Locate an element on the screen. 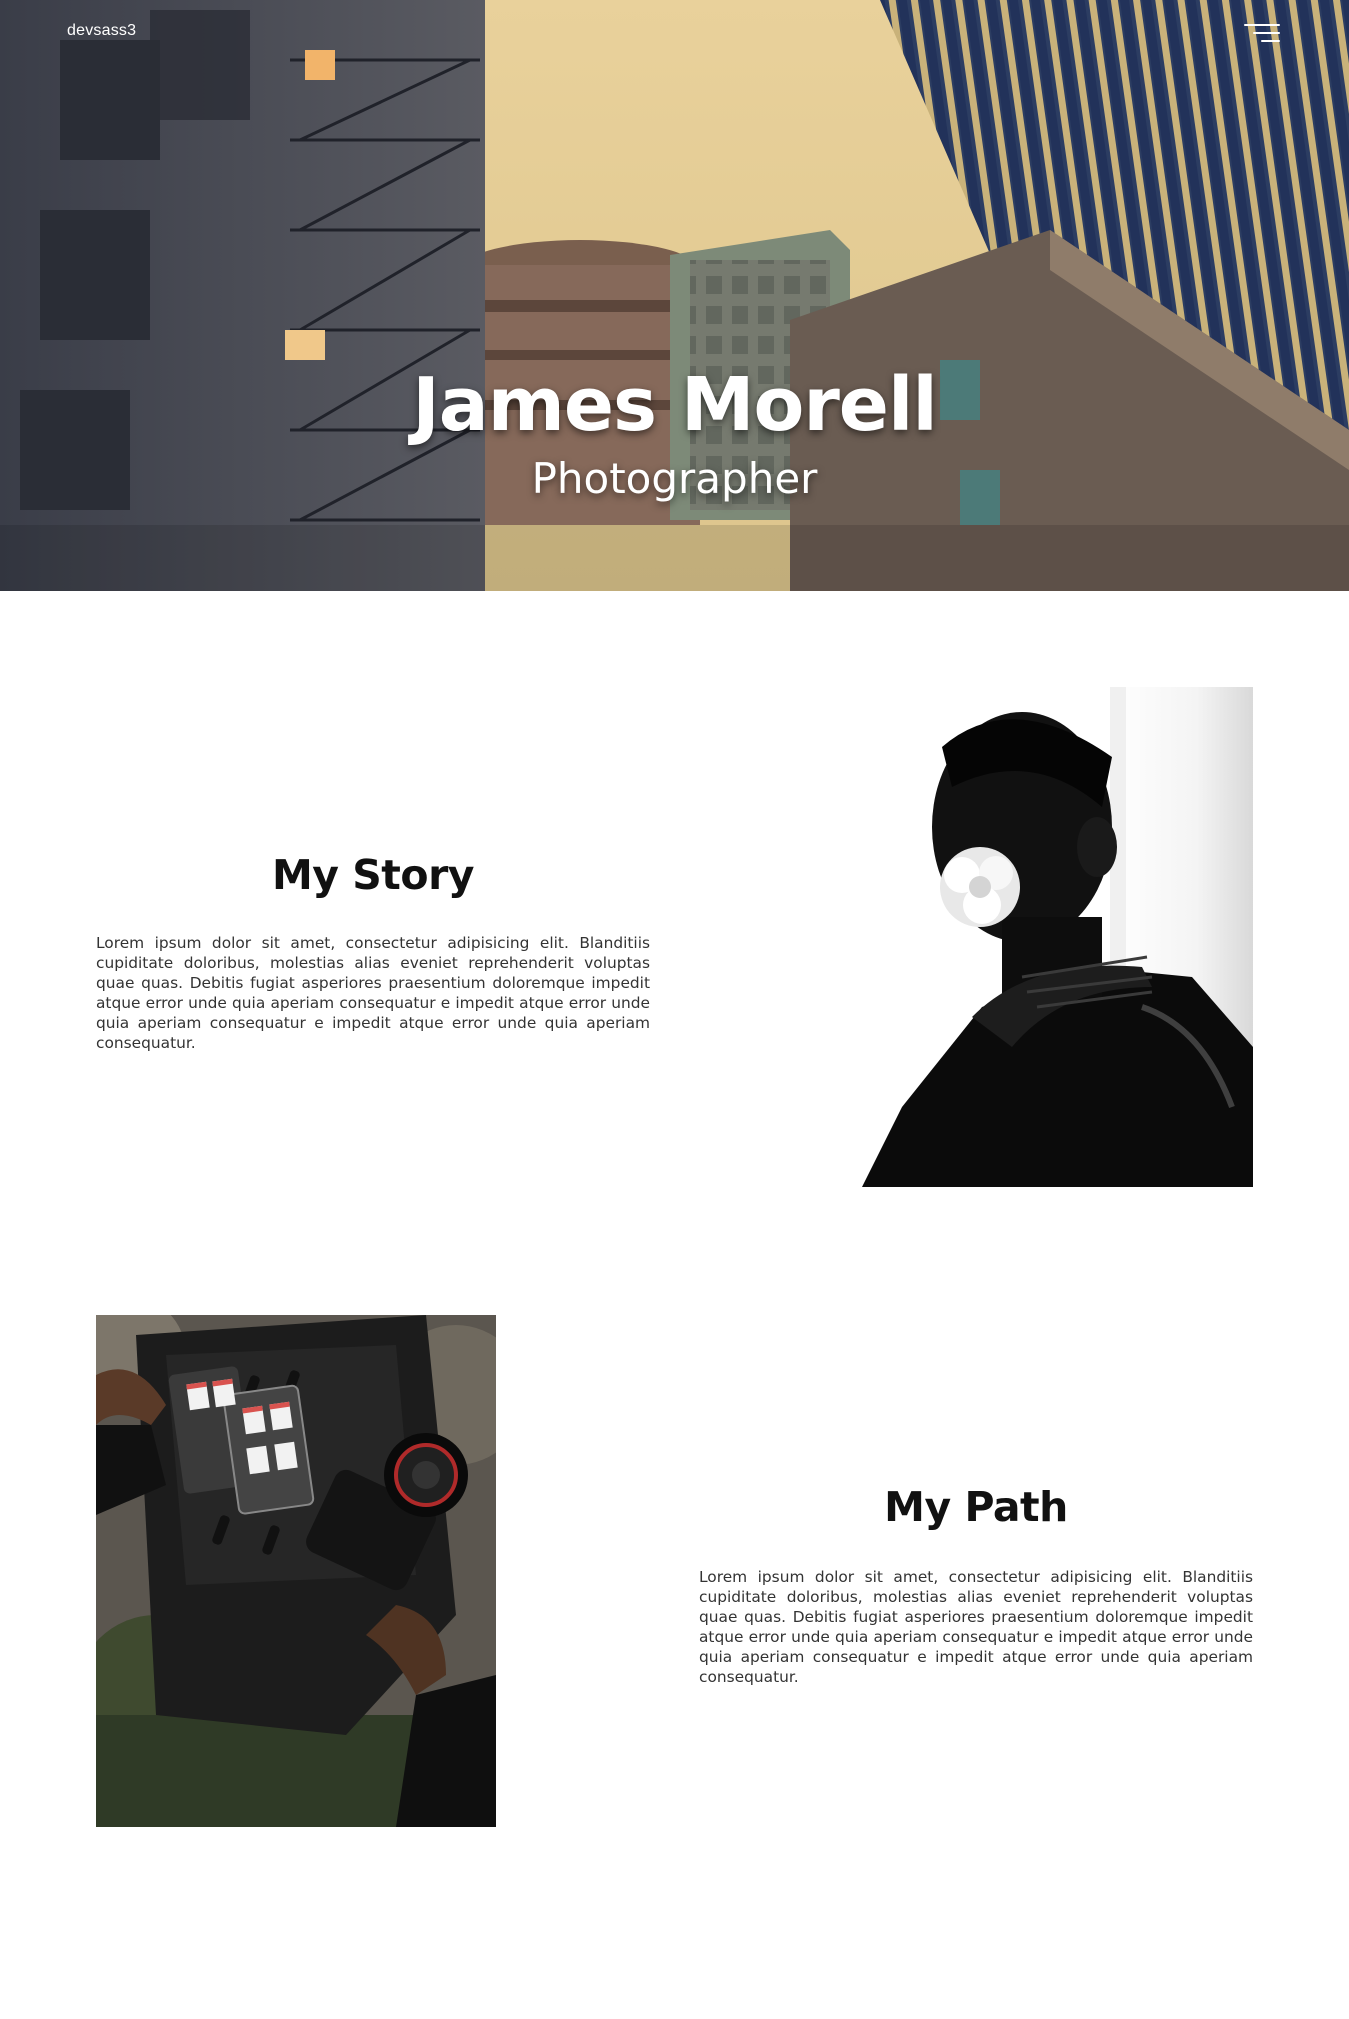 Image resolution: width=1349 pixels, height=2019 pixels. brand-logo: devsass3 is located at coordinates (101, 31).